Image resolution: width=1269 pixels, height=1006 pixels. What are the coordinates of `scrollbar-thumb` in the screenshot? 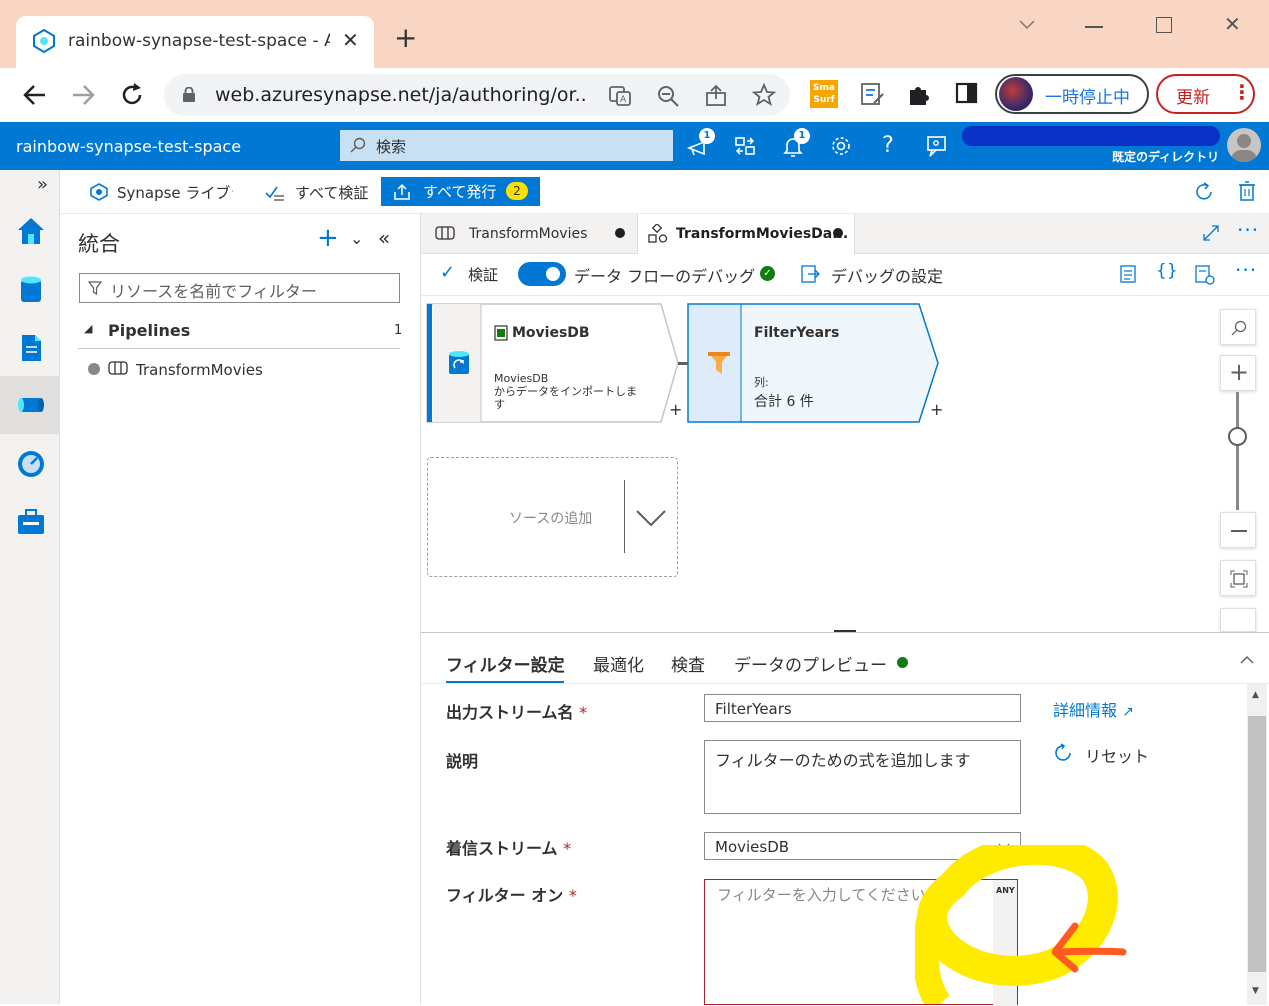 It's located at (1257, 844).